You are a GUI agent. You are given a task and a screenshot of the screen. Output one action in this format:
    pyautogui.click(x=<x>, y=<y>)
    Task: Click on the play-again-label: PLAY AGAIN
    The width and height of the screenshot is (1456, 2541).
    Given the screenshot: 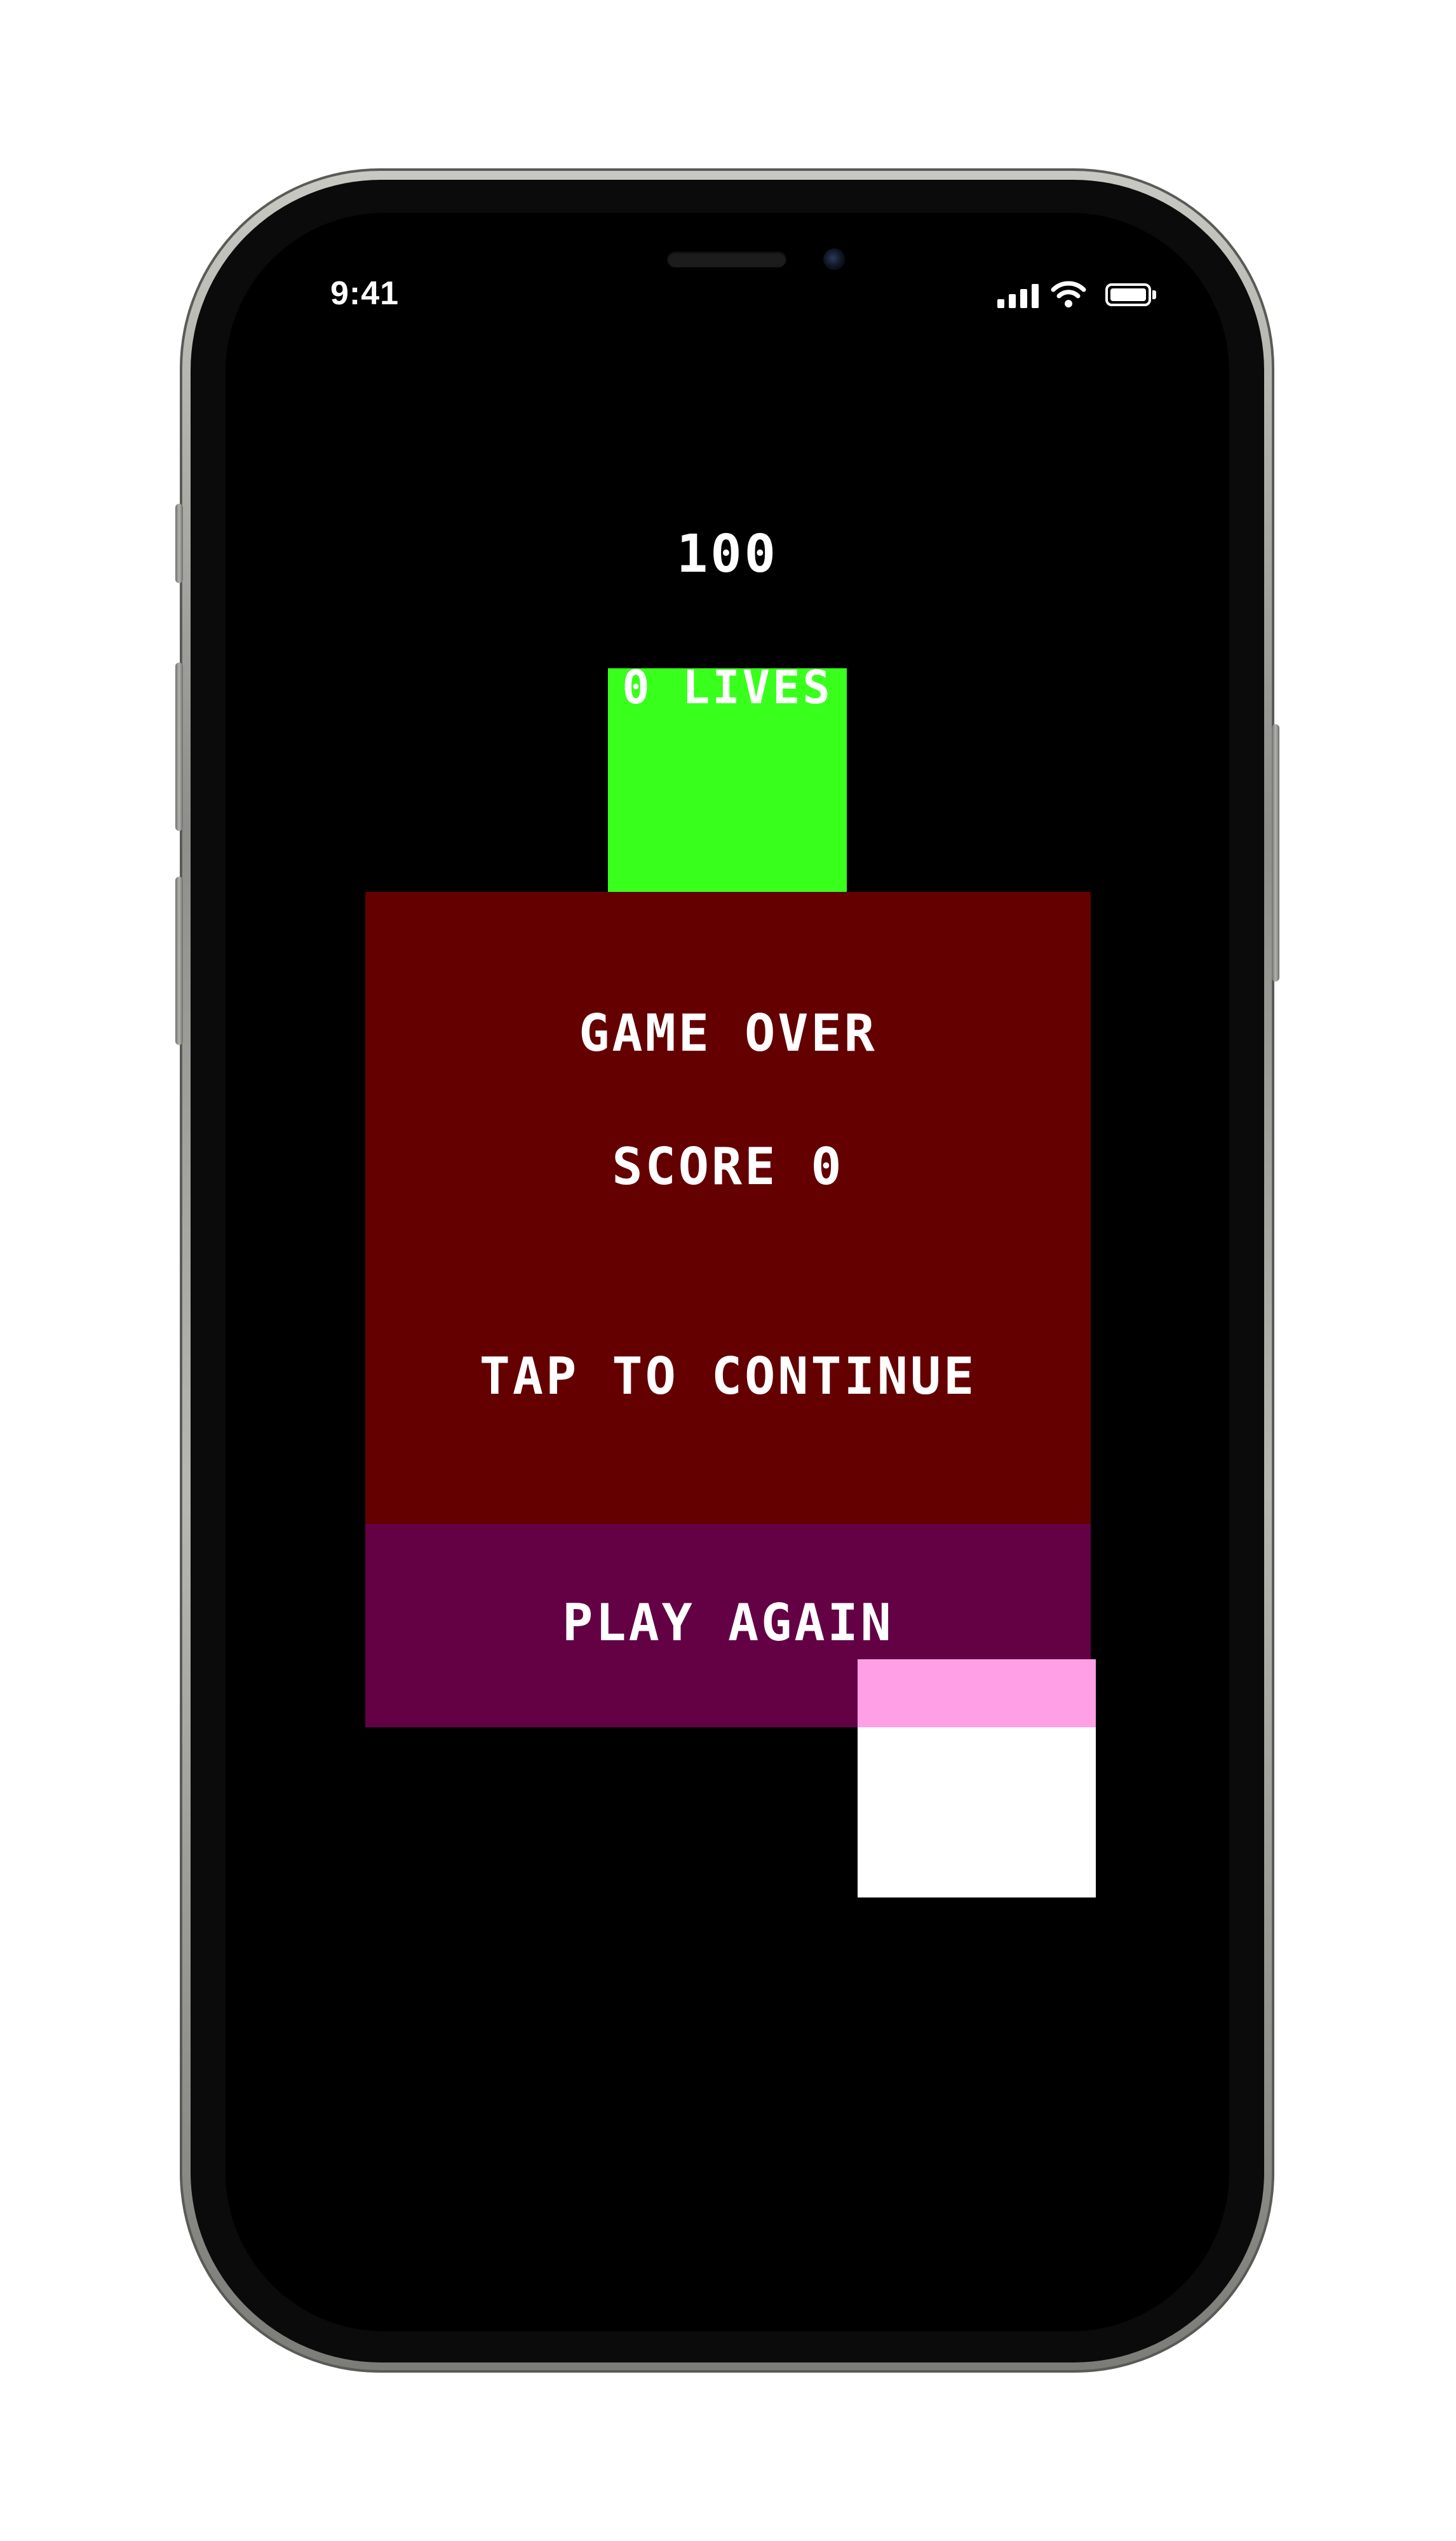 What is the action you would take?
    pyautogui.click(x=728, y=1622)
    